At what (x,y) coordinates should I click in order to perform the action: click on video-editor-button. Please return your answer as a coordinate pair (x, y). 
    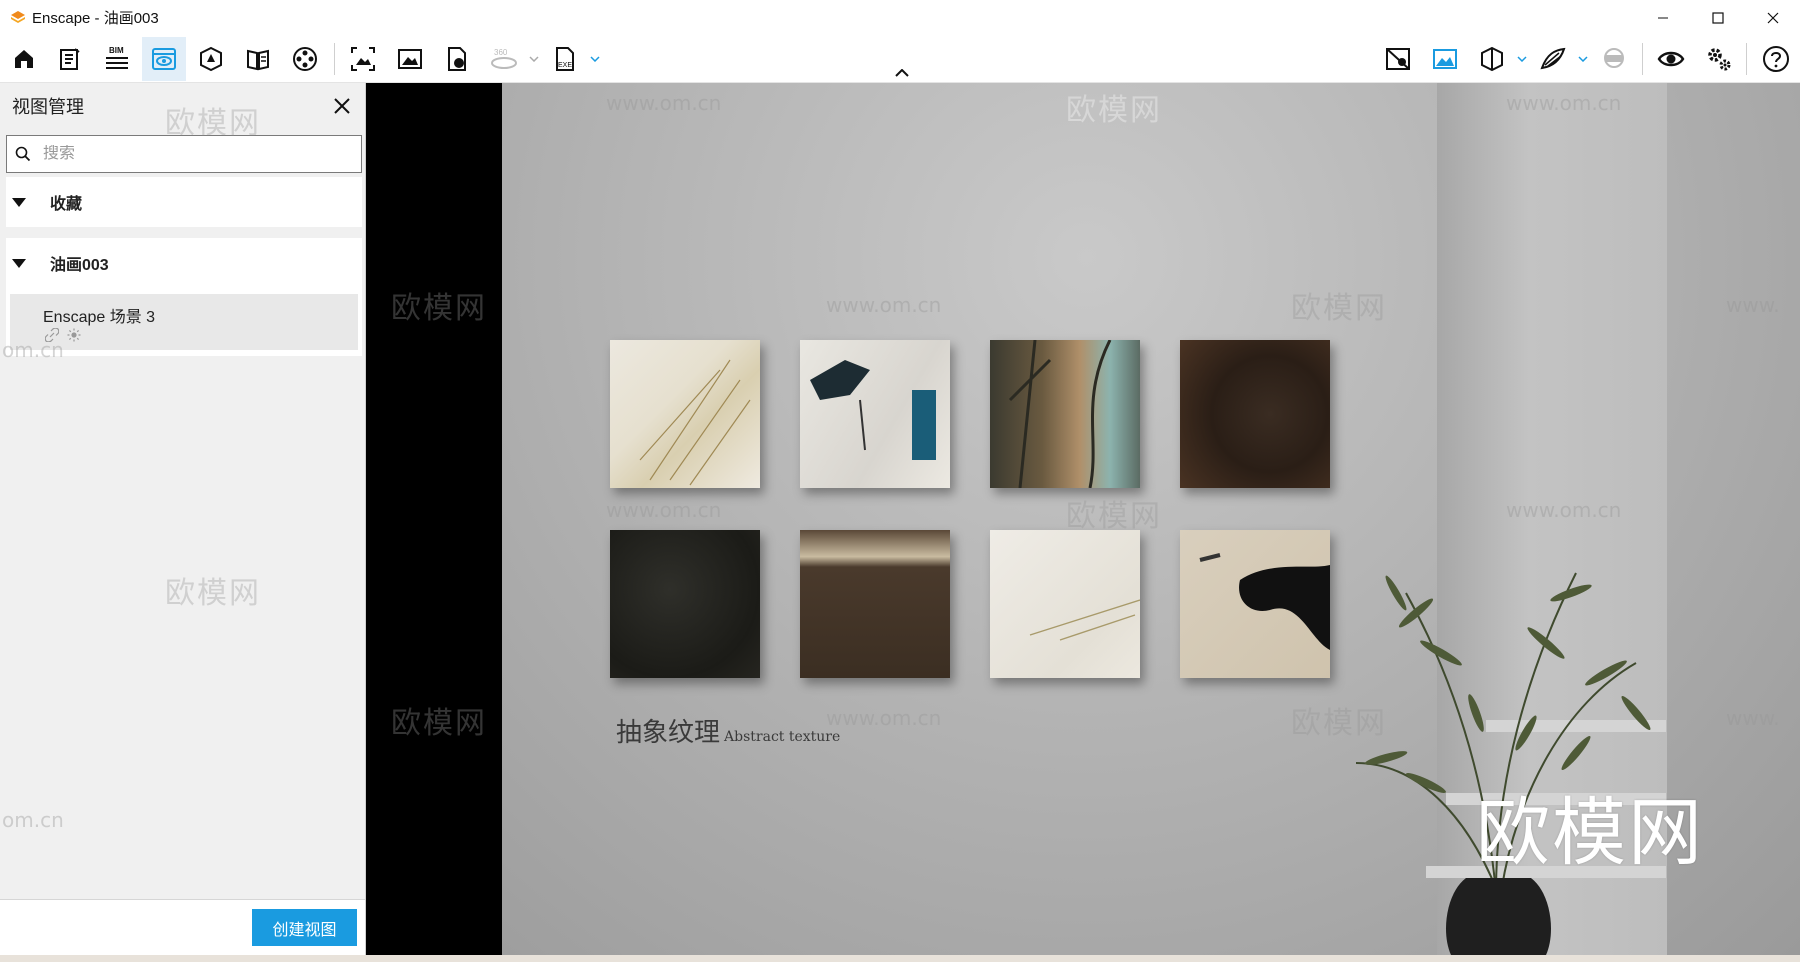
    Looking at the image, I should click on (305, 59).